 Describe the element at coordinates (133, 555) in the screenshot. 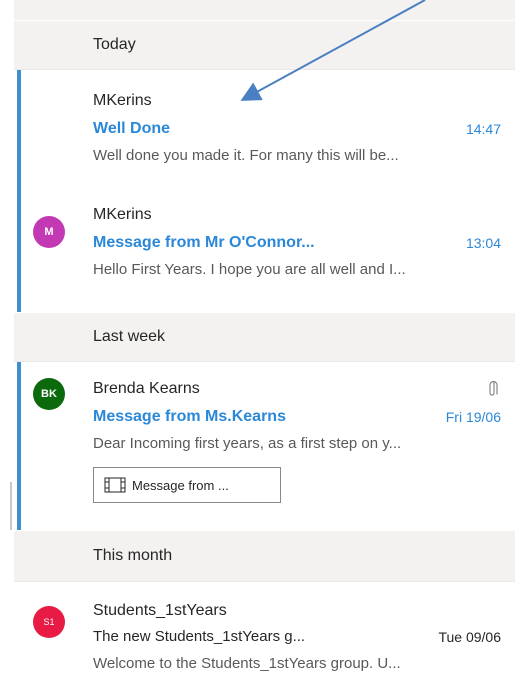

I see `group-header-label: This month` at that location.